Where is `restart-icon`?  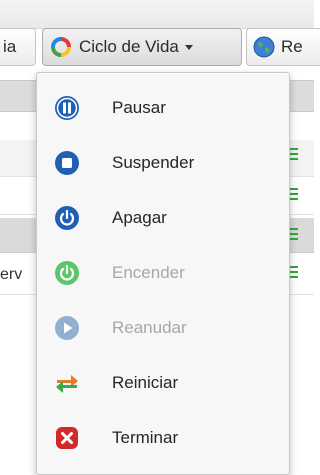
restart-icon is located at coordinates (67, 384).